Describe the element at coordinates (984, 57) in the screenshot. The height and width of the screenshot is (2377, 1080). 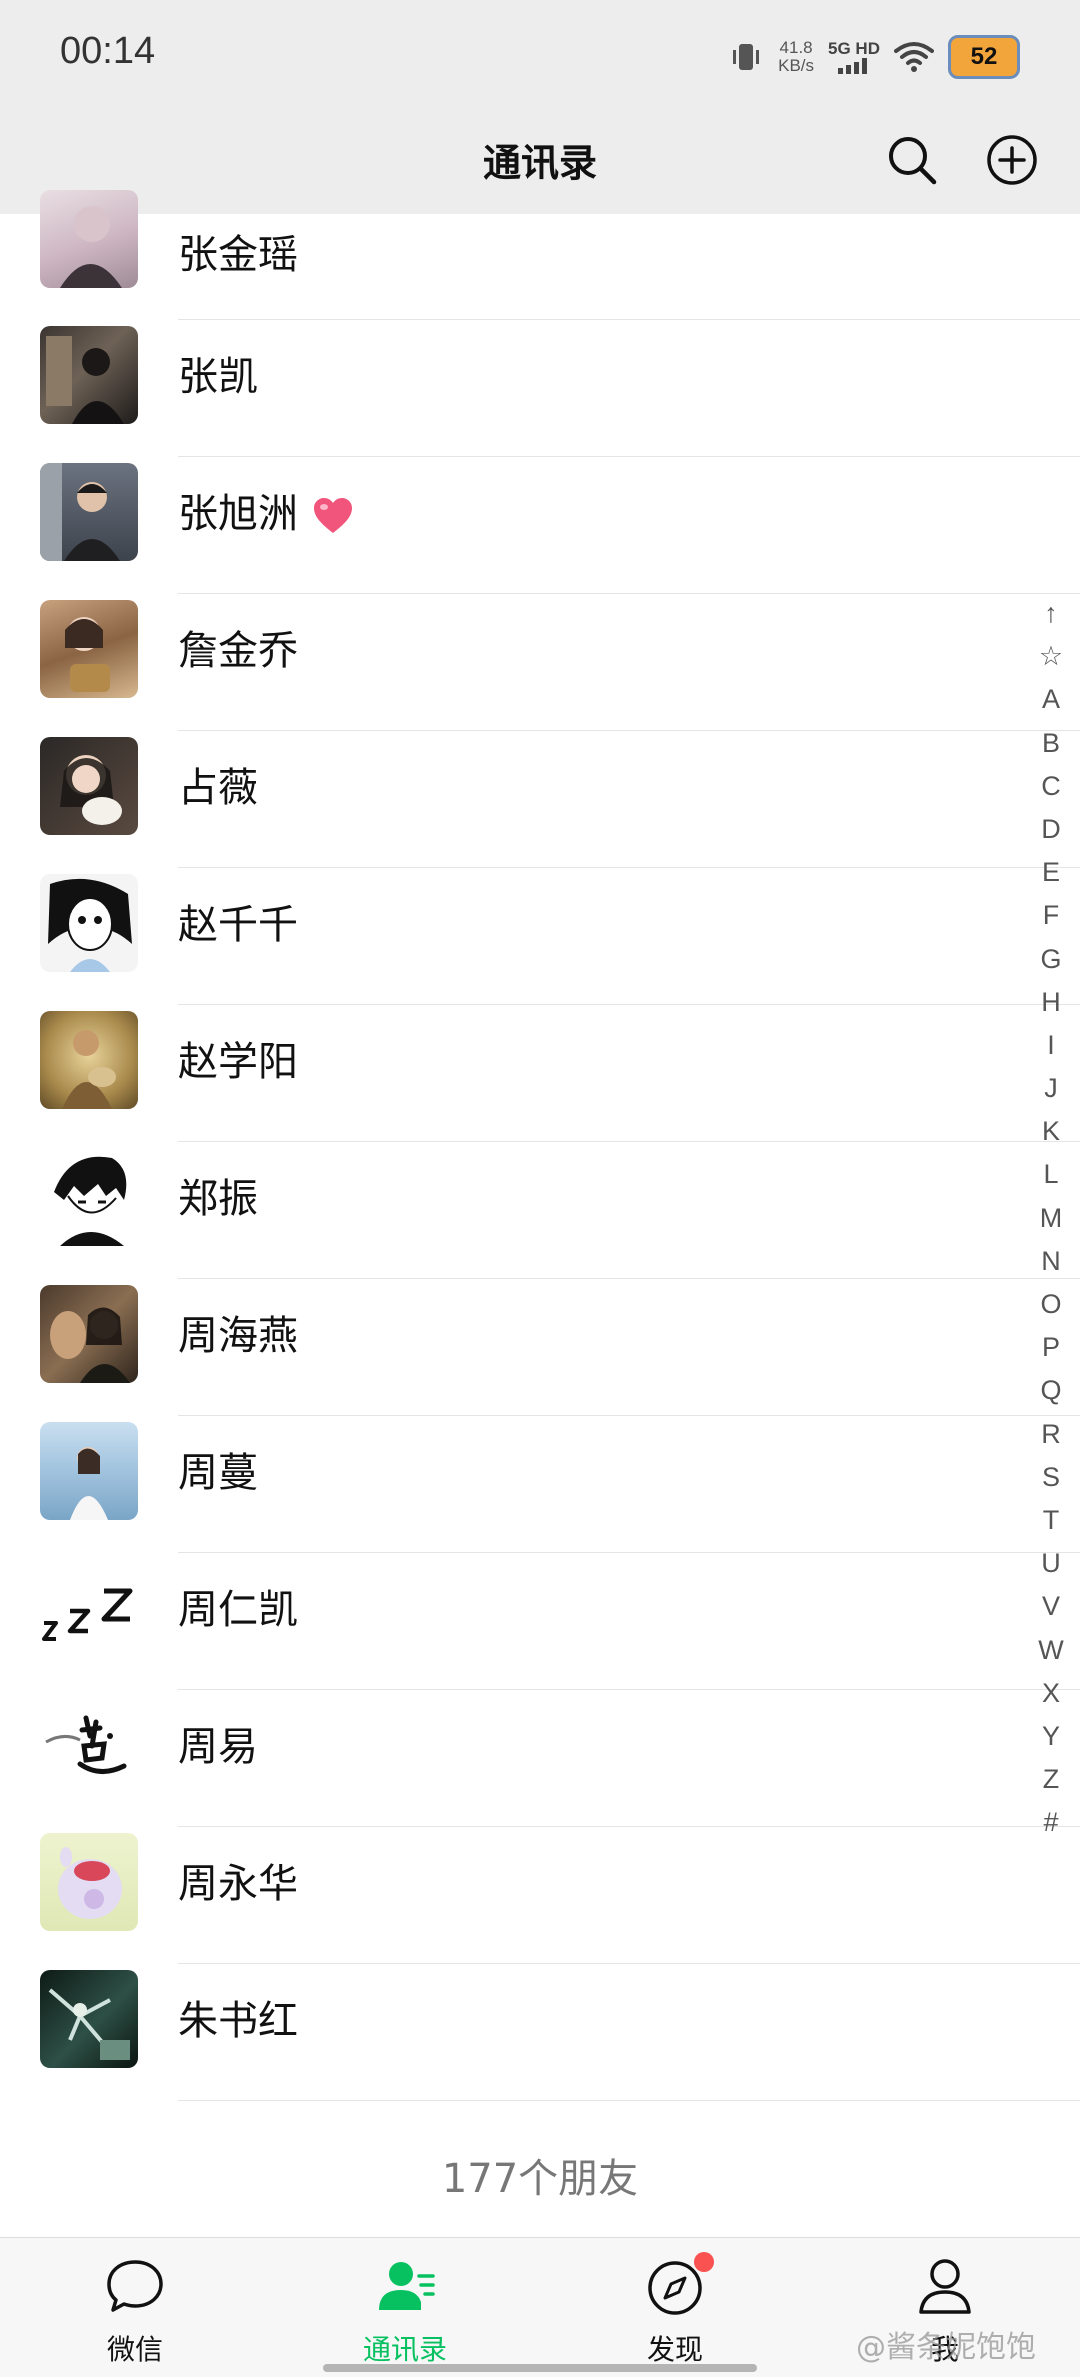
I see `battery-indicator: 52` at that location.